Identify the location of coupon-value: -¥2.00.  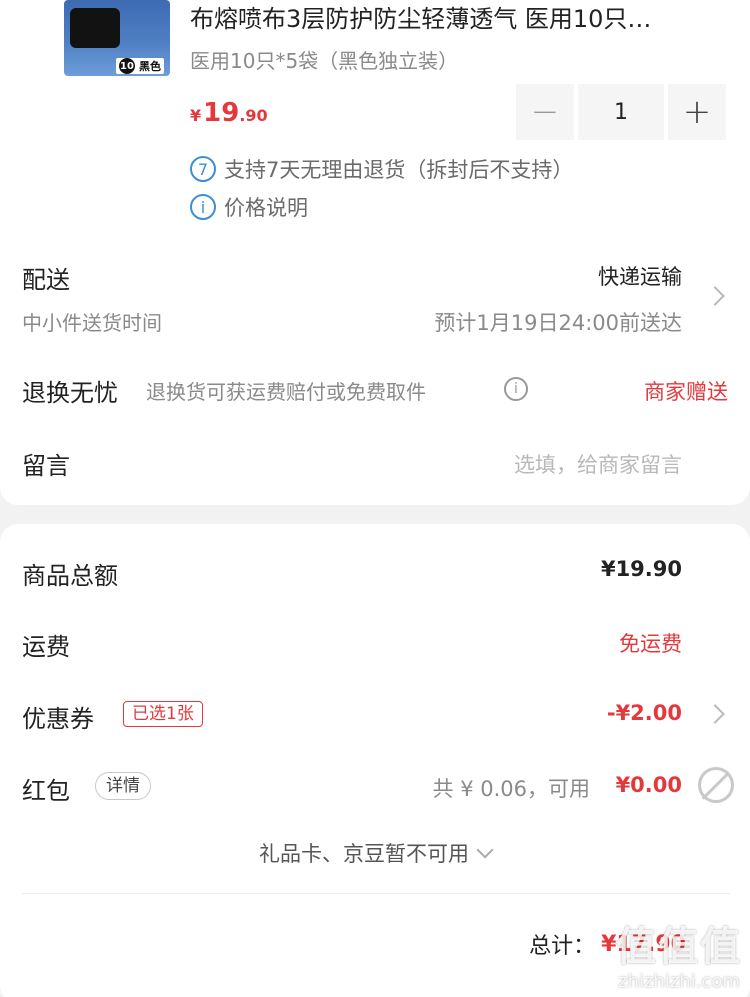
(644, 713).